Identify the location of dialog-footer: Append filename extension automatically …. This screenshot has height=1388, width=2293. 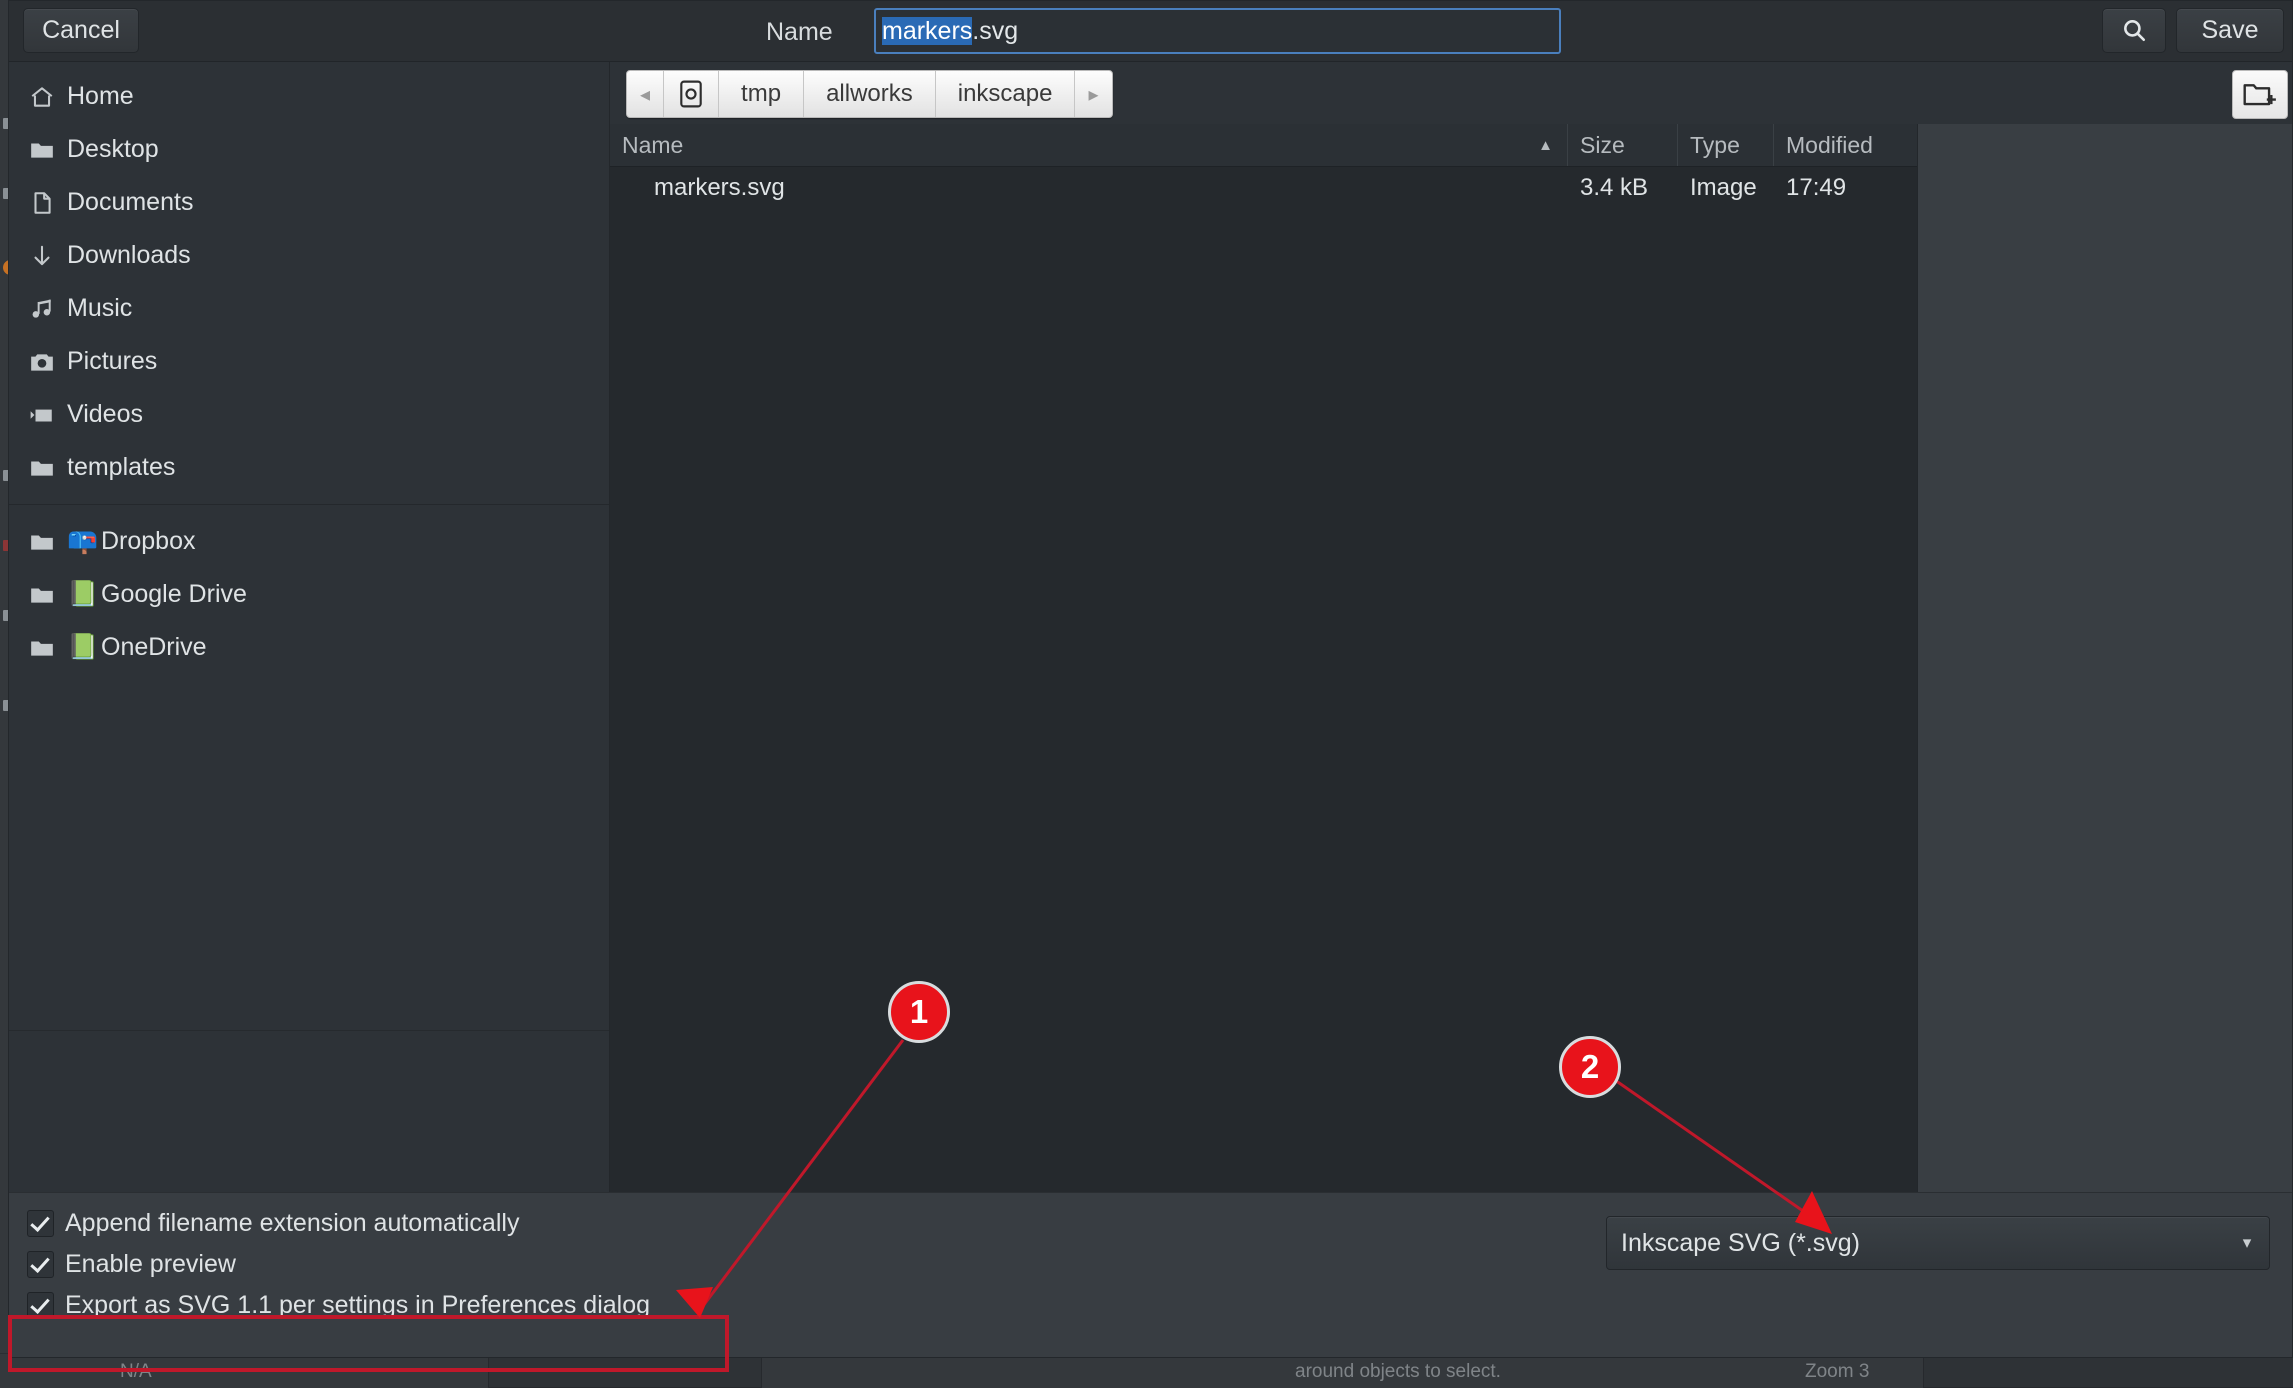
(1150, 1274).